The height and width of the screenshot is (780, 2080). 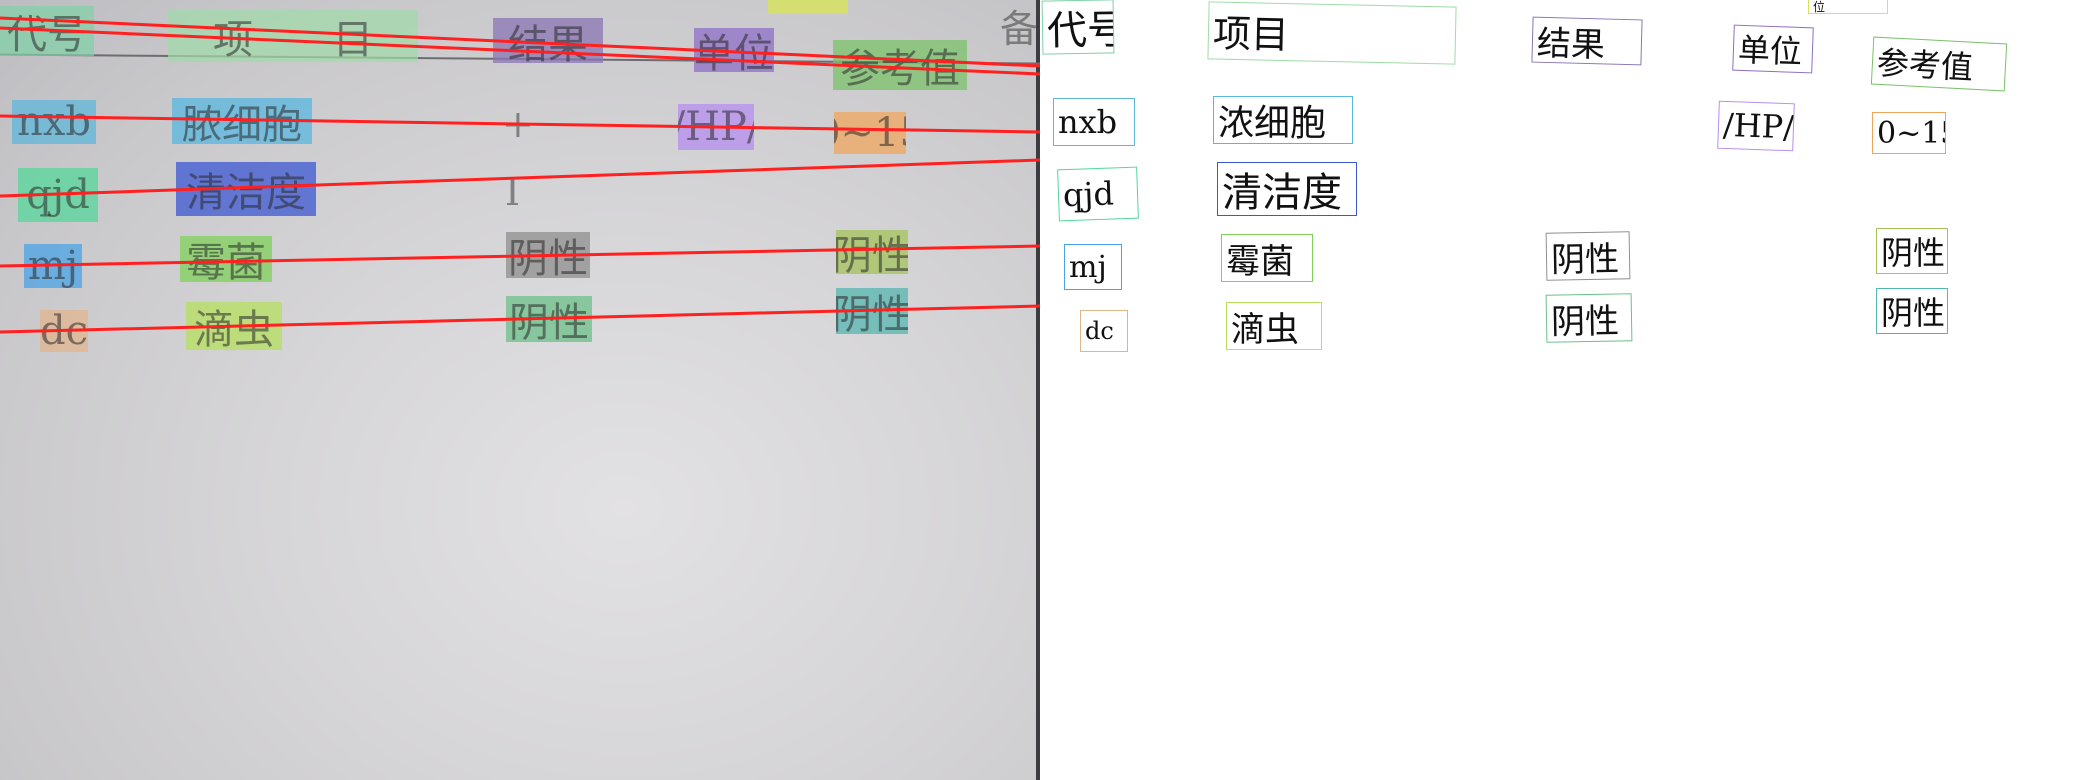 What do you see at coordinates (1283, 120) in the screenshot?
I see `render-row1-item: 浓细胞` at bounding box center [1283, 120].